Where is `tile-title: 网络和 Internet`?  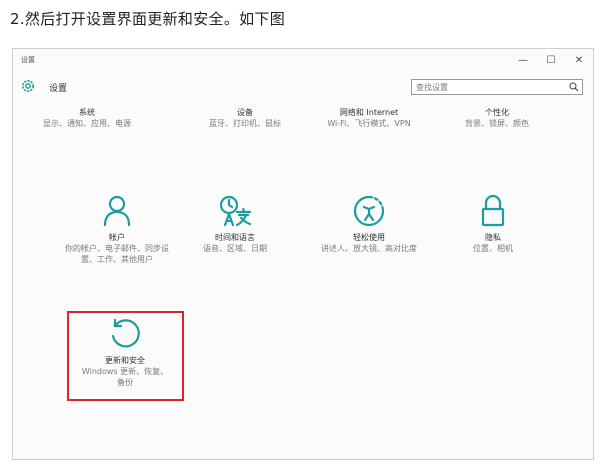
tile-title: 网络和 Internet is located at coordinates (369, 112).